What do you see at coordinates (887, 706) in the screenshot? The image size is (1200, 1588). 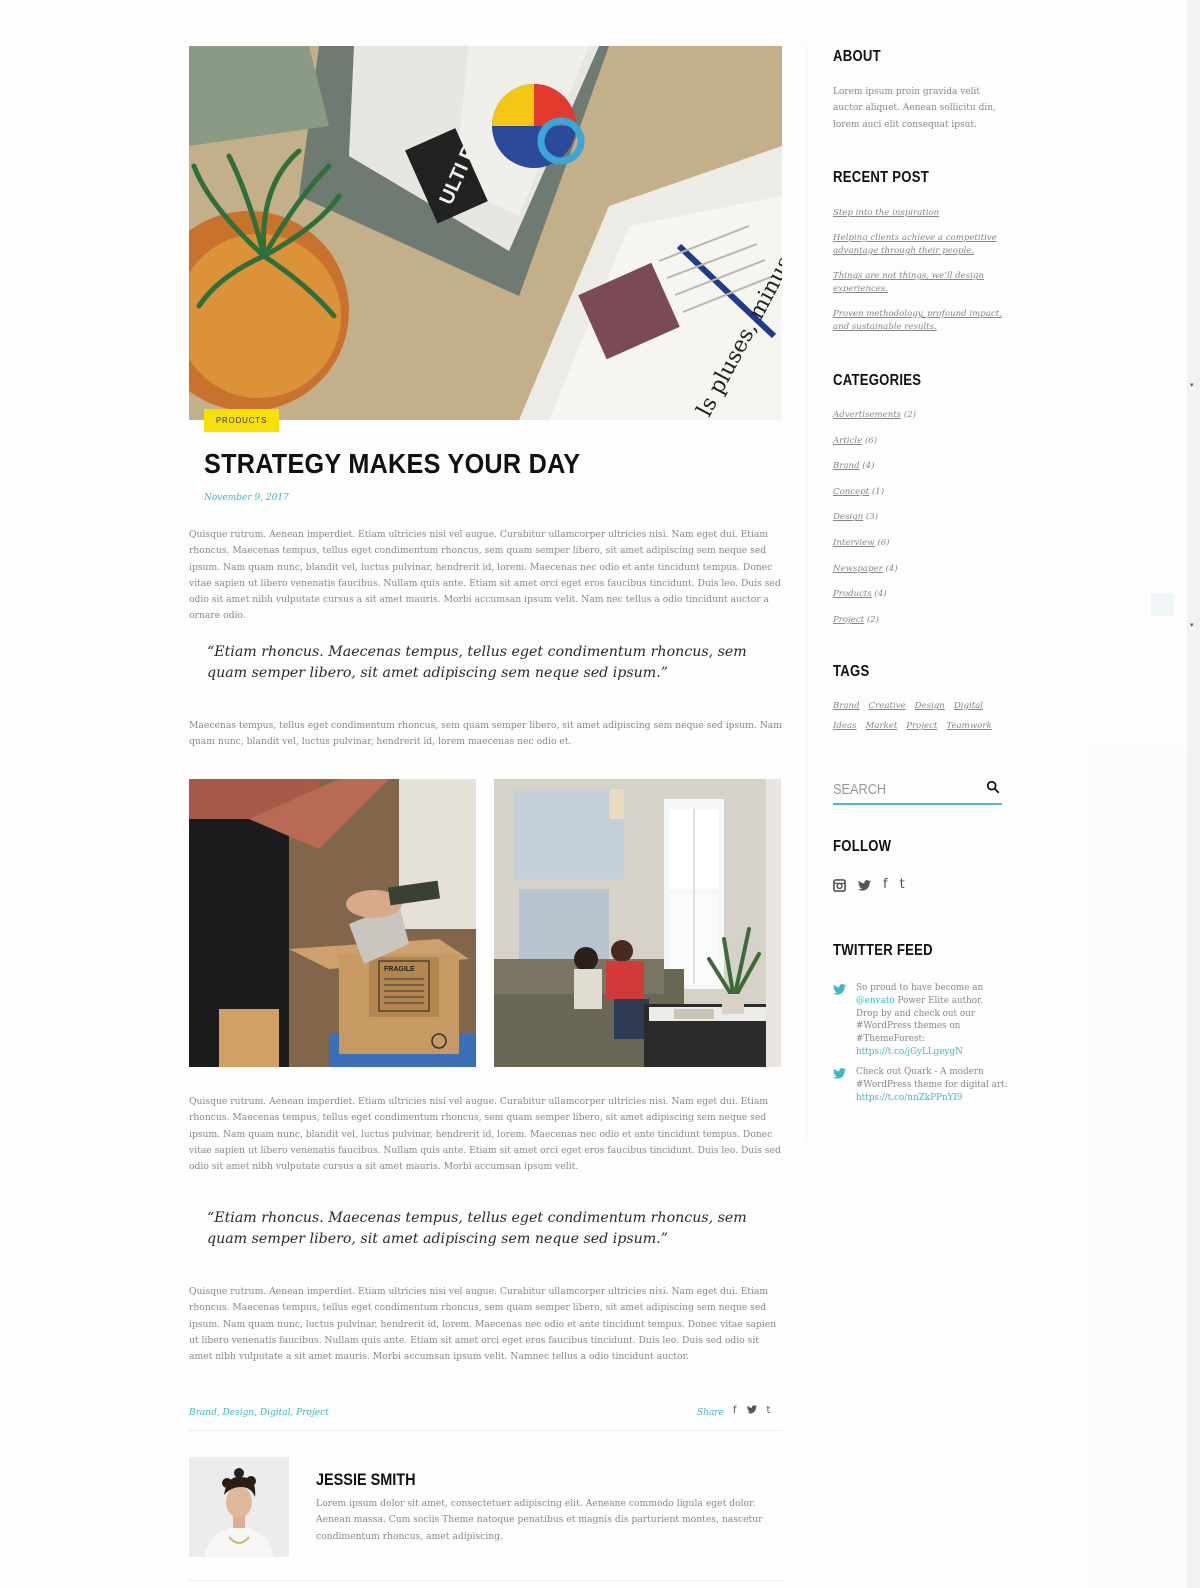 I see `tag-link: Creative` at bounding box center [887, 706].